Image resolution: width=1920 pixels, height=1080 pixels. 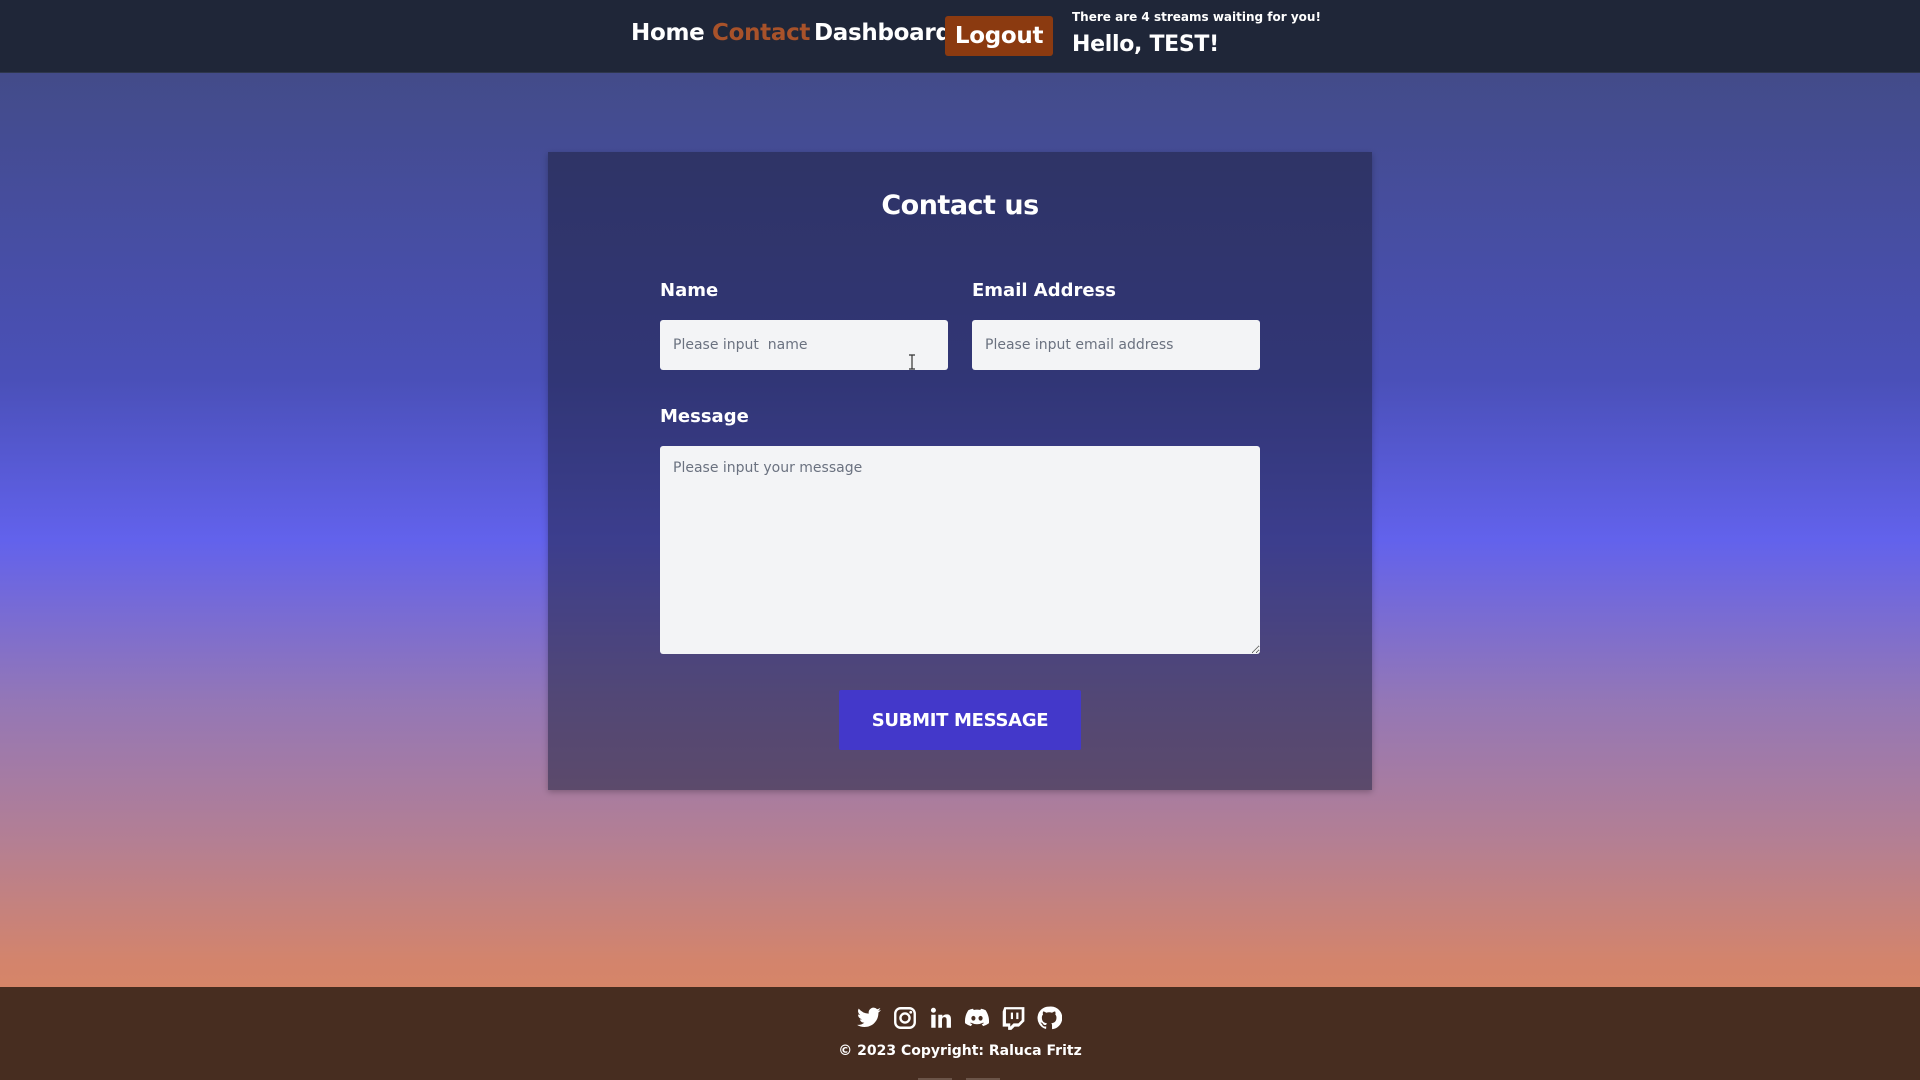 What do you see at coordinates (704, 416) in the screenshot?
I see `message-label: Message` at bounding box center [704, 416].